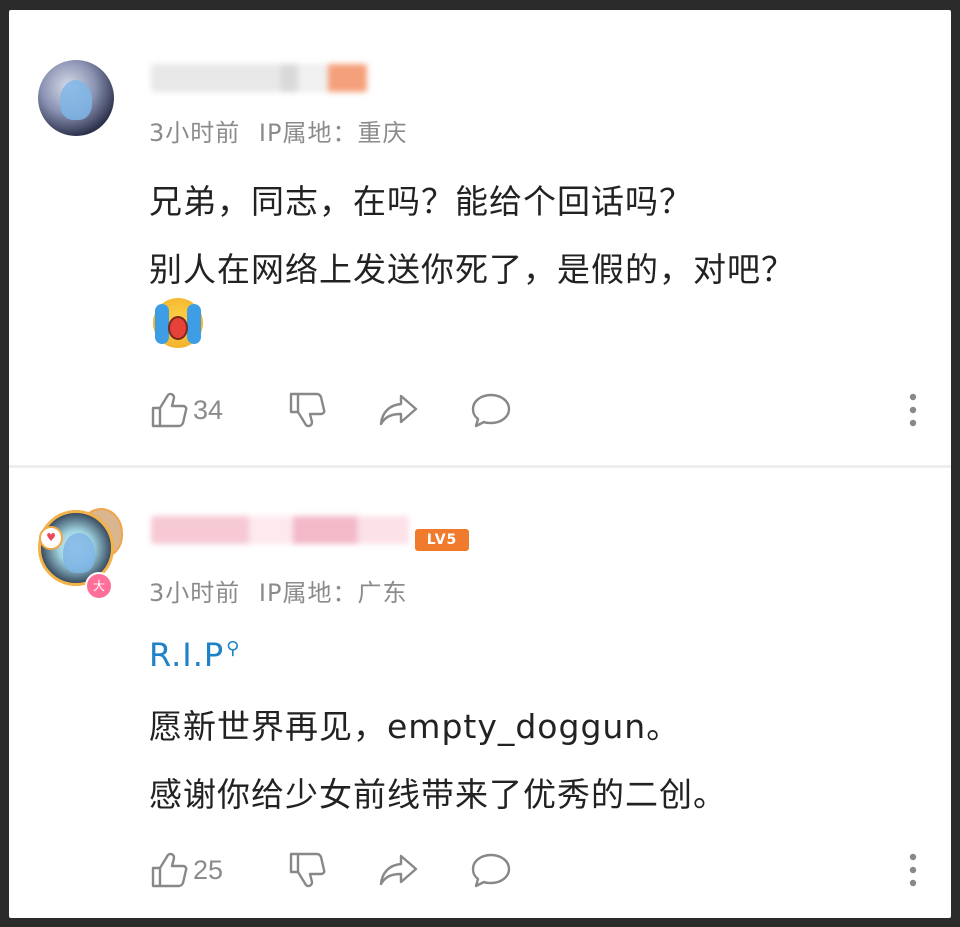 The width and height of the screenshot is (960, 927). I want to click on comment-actions: 25, so click(539, 870).